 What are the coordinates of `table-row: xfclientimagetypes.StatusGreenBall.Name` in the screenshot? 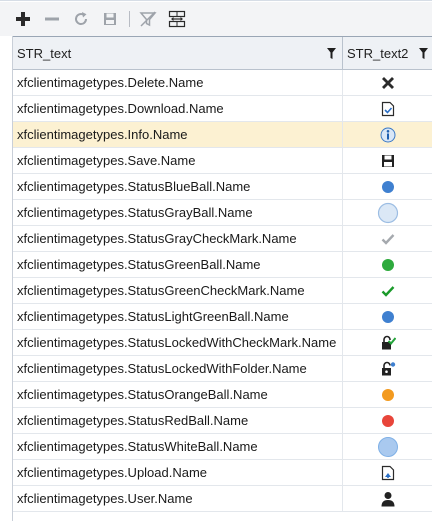 It's located at (222, 265).